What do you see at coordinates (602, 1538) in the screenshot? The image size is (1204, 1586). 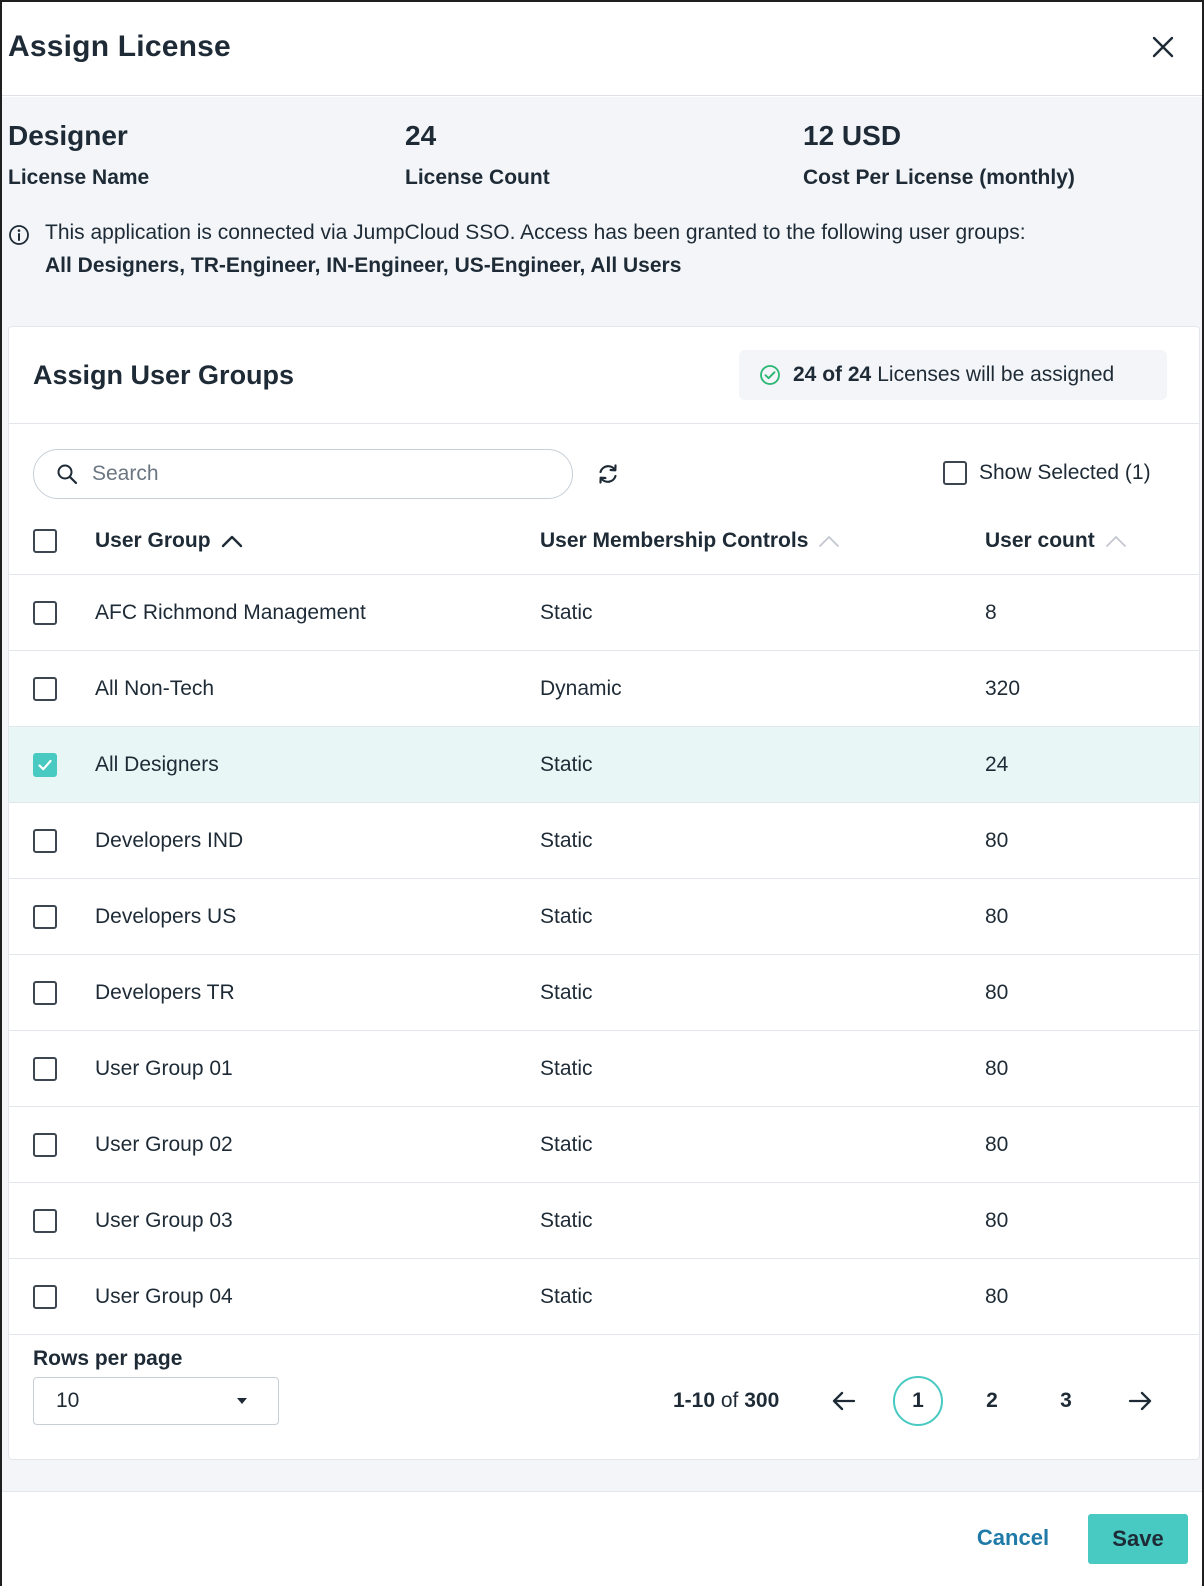 I see `modal-footer: Cancel Save` at bounding box center [602, 1538].